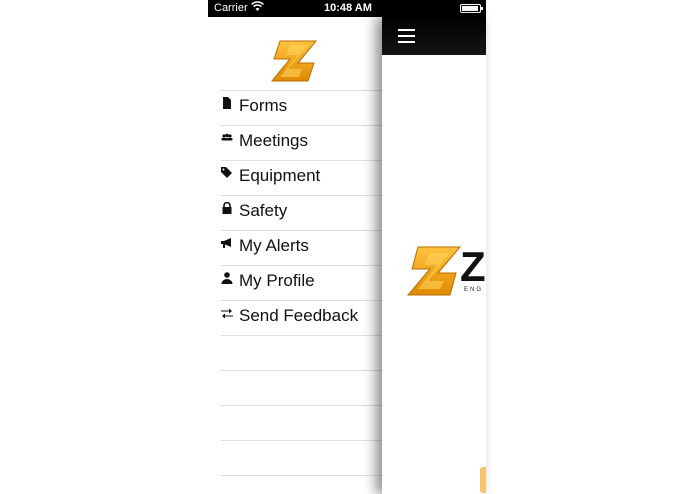 This screenshot has height=494, width=695. Describe the element at coordinates (471, 8) in the screenshot. I see `battery-icon` at that location.